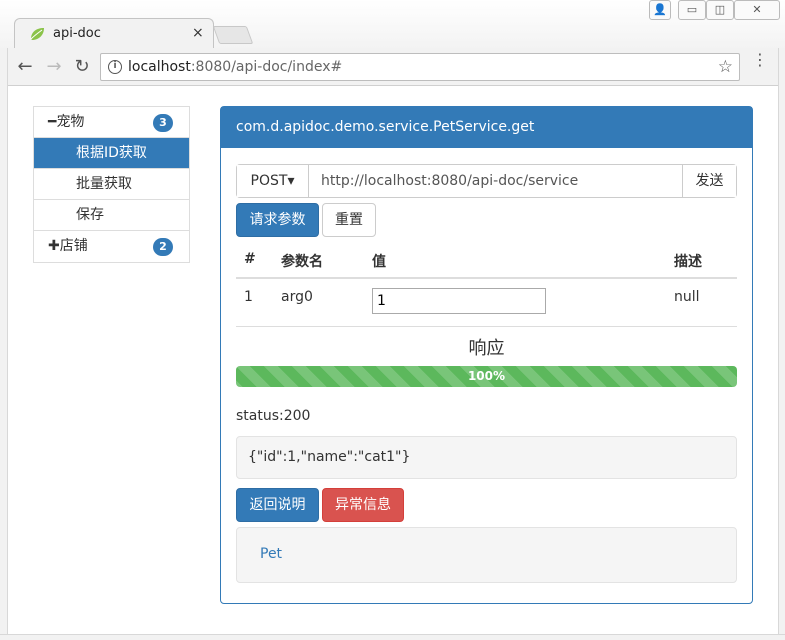 This screenshot has height=640, width=785. Describe the element at coordinates (486, 127) in the screenshot. I see `panel-title: com.d.apidoc.demo.service.PetService.get` at that location.